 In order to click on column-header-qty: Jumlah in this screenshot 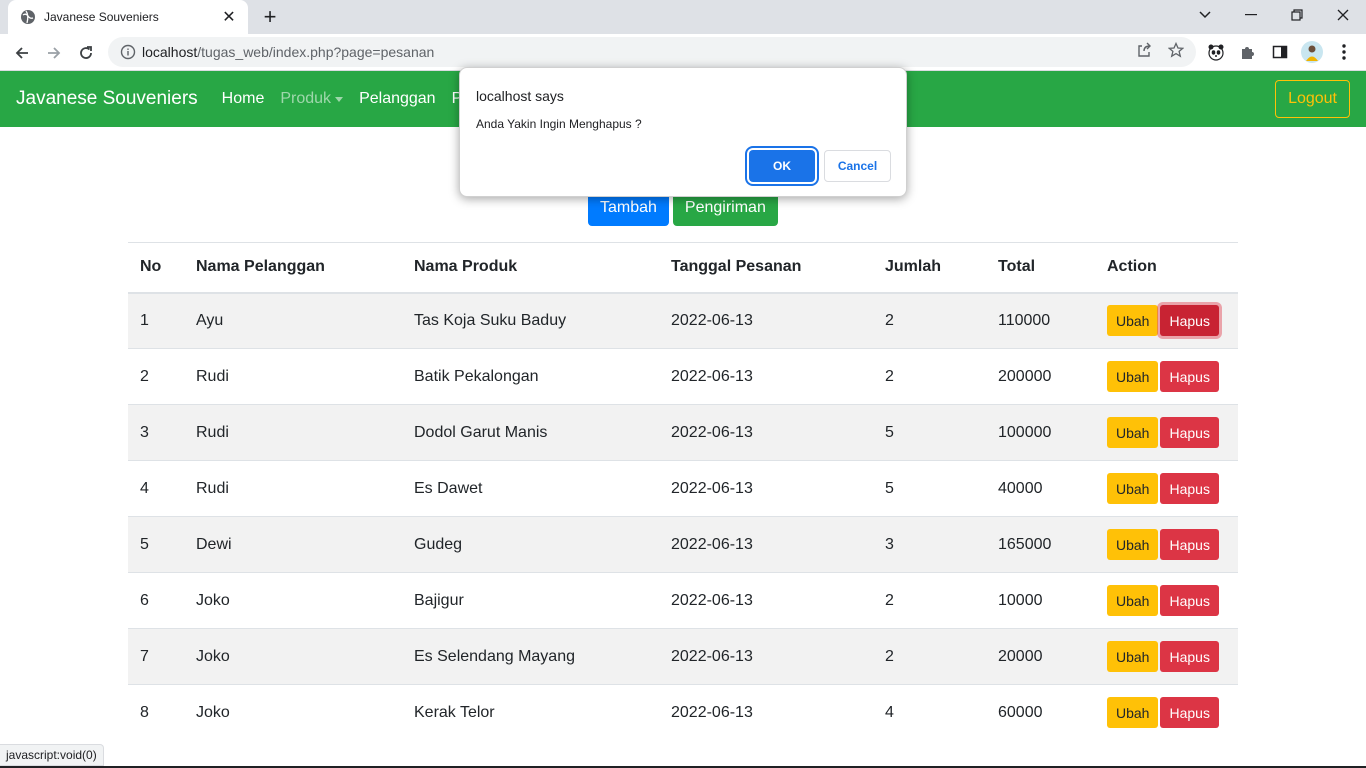, I will do `click(929, 268)`.